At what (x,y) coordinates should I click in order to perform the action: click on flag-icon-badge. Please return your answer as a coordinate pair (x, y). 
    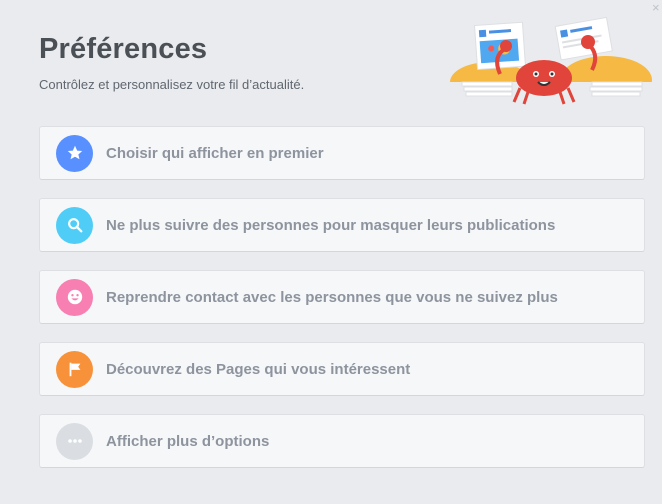
    Looking at the image, I should click on (74, 369).